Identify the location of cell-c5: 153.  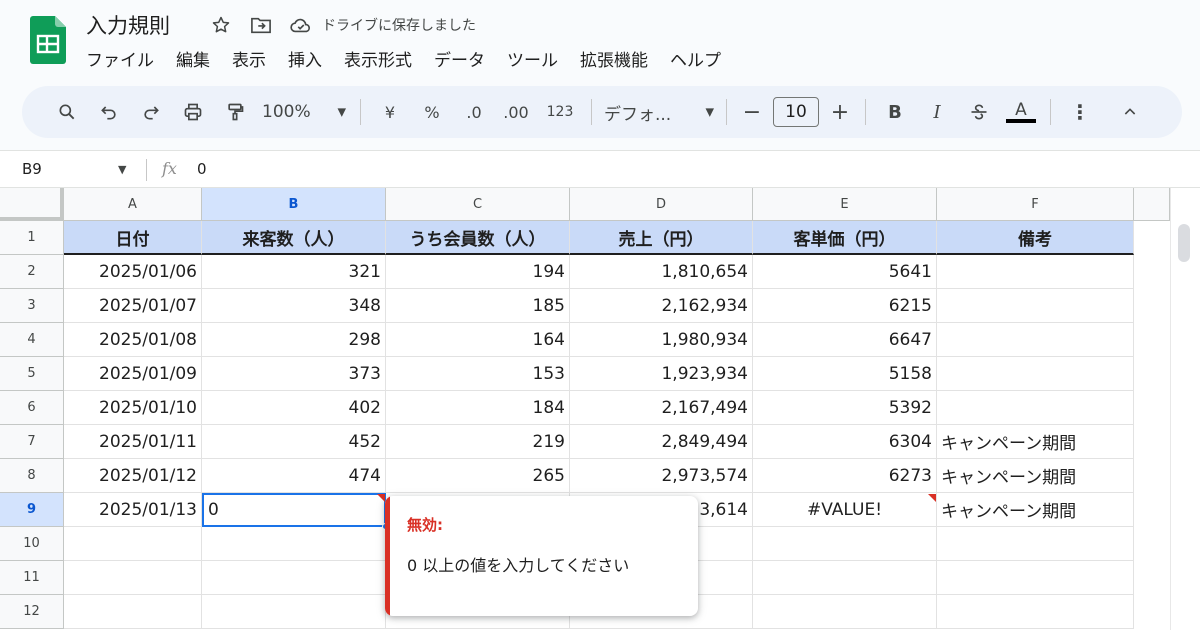
(478, 374).